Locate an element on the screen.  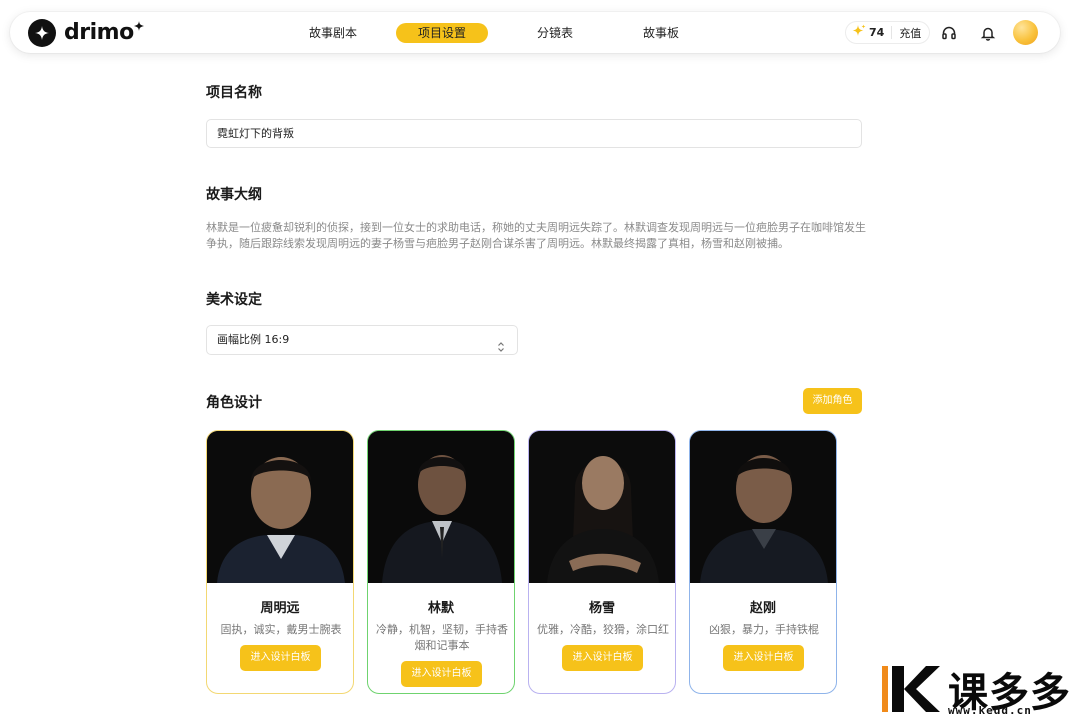
character-card: 林默 冷静，机智，坚韧，手持香烟和记事本 进入设计白板 is located at coordinates (441, 562).